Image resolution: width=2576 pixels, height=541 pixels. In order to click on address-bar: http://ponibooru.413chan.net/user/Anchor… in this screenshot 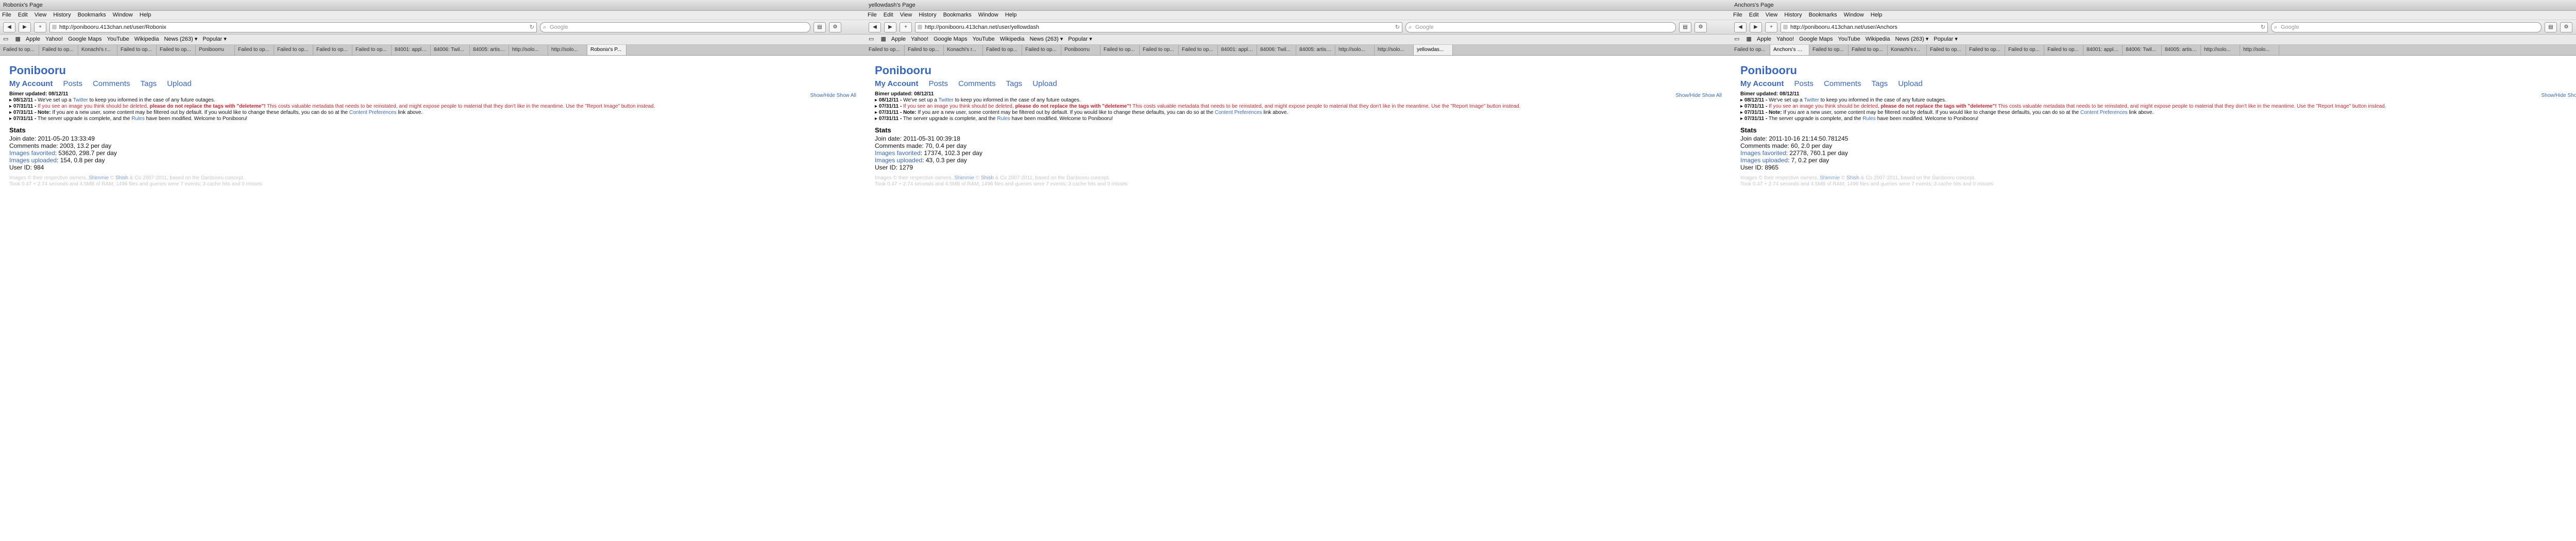, I will do `click(2024, 27)`.